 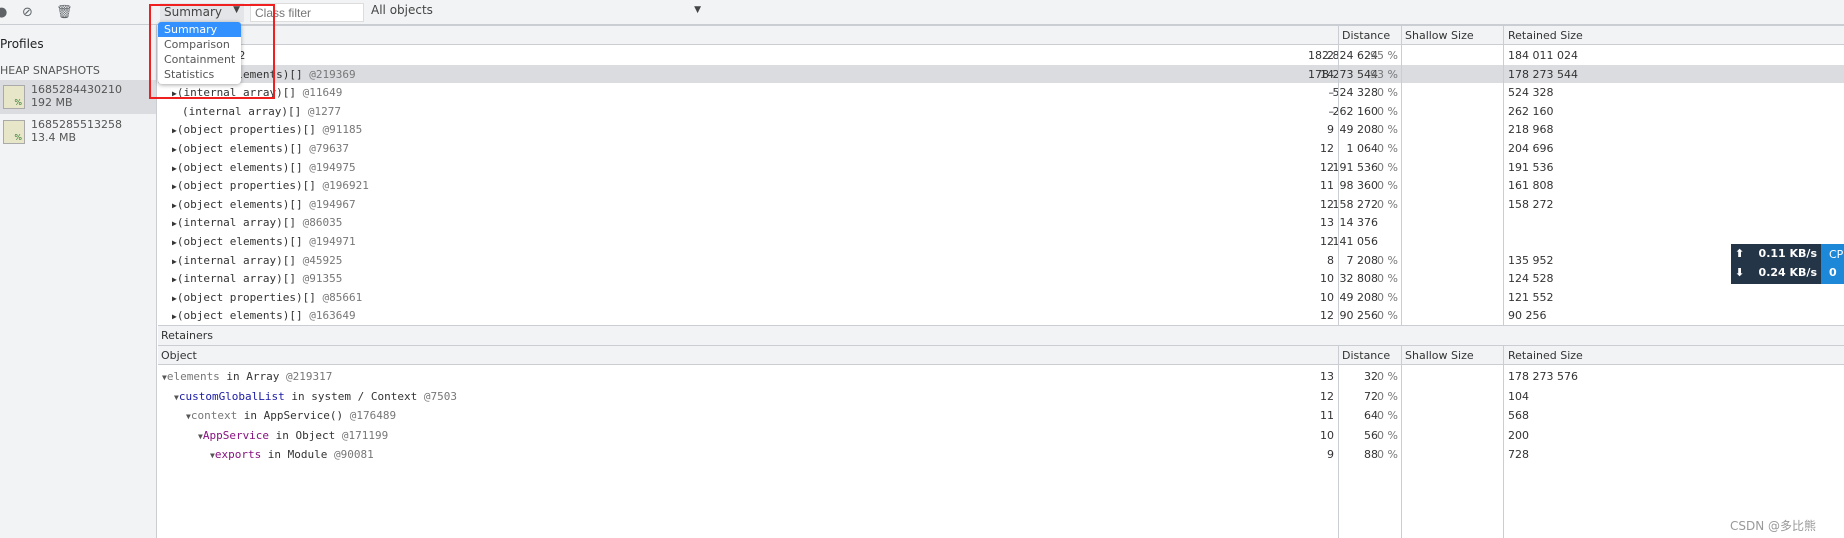 I want to click on retained-cell: 204 696, so click(x=1531, y=148).